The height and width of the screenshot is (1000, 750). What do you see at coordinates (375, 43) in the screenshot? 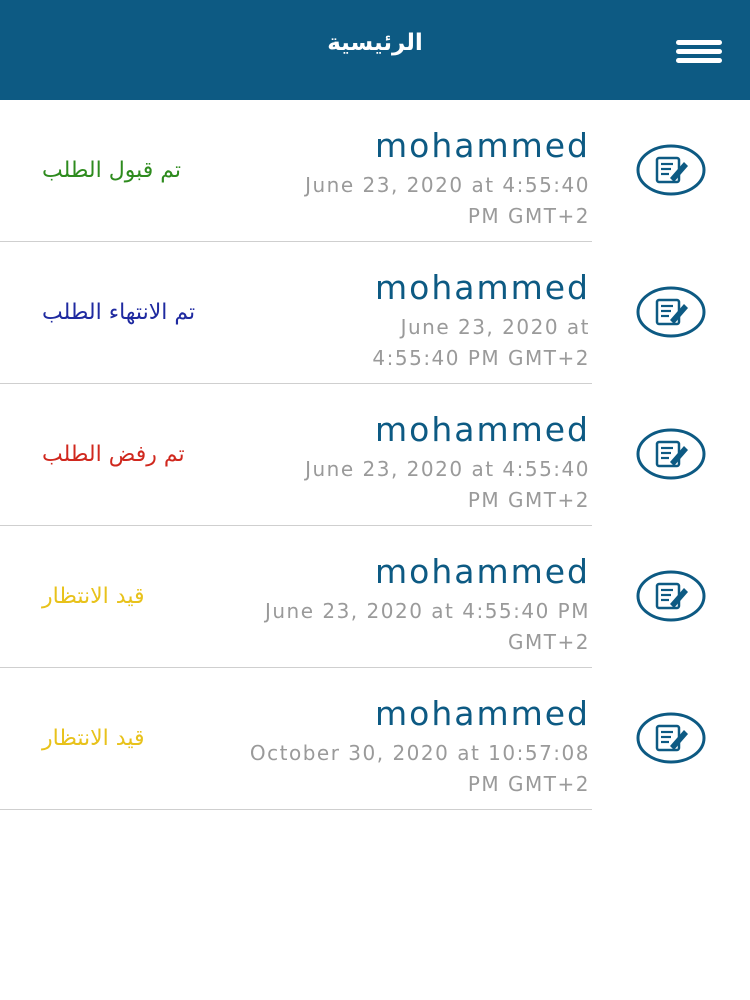
I see `page-title: الرئيسية` at bounding box center [375, 43].